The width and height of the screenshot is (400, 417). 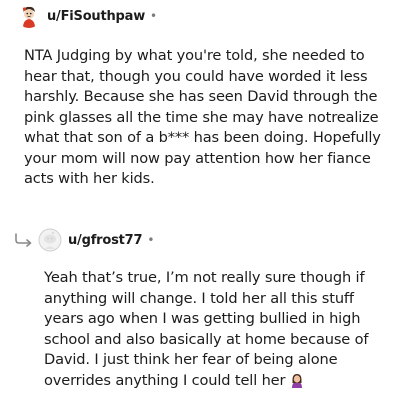 What do you see at coordinates (96, 16) in the screenshot?
I see `username-link: u/FiSouthpaw` at bounding box center [96, 16].